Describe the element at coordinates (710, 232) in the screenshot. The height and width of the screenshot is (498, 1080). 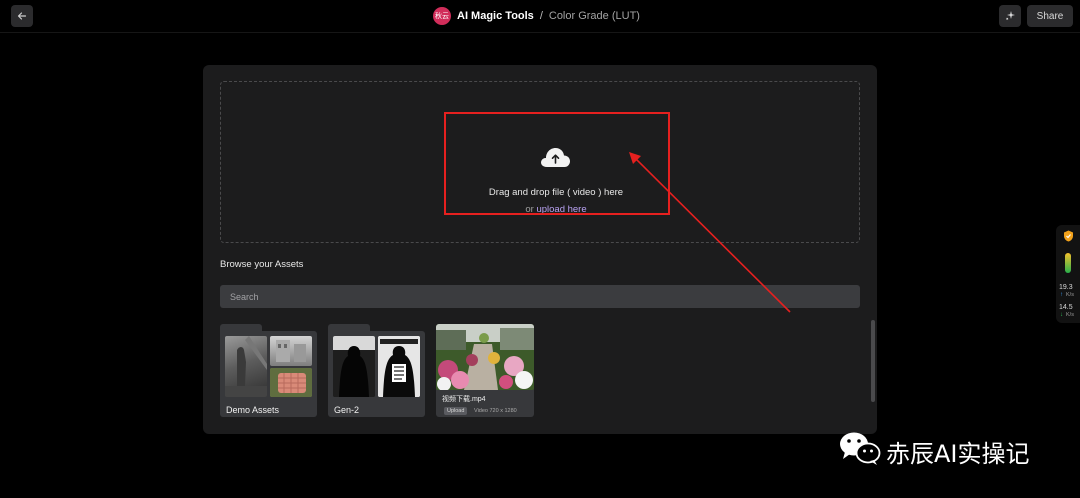
I see `annotation-arrow` at that location.